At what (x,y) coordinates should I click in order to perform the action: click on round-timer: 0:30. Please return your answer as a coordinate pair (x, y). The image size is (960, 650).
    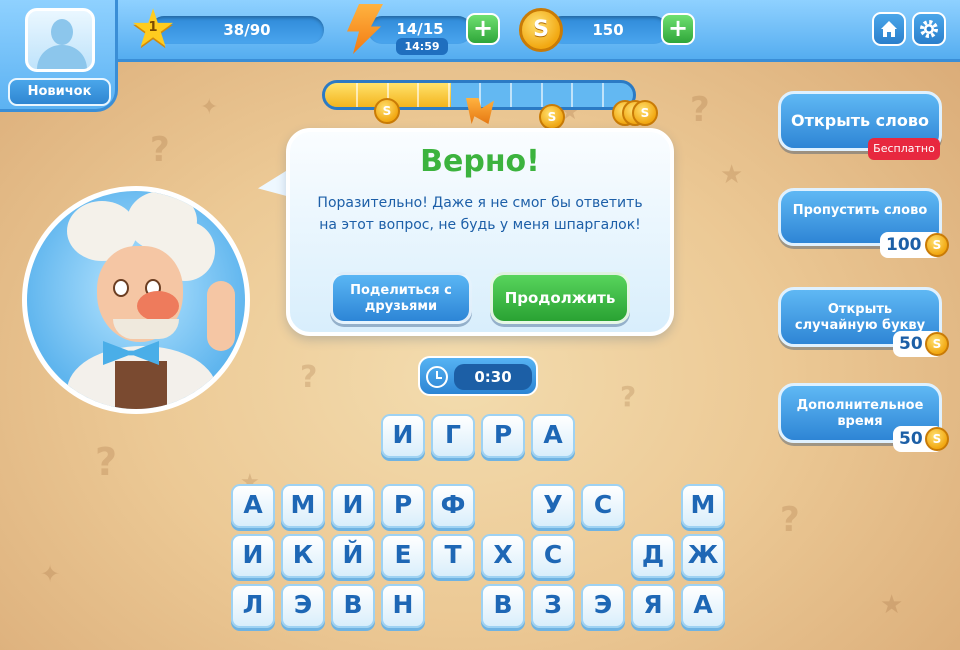
    Looking at the image, I should click on (478, 376).